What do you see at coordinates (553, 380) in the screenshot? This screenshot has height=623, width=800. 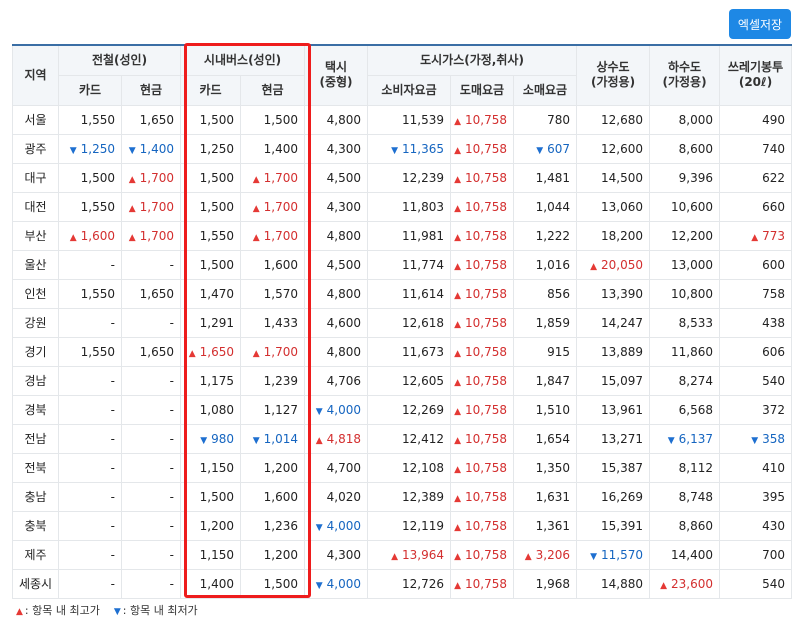 I see `cell-value: 1,847` at bounding box center [553, 380].